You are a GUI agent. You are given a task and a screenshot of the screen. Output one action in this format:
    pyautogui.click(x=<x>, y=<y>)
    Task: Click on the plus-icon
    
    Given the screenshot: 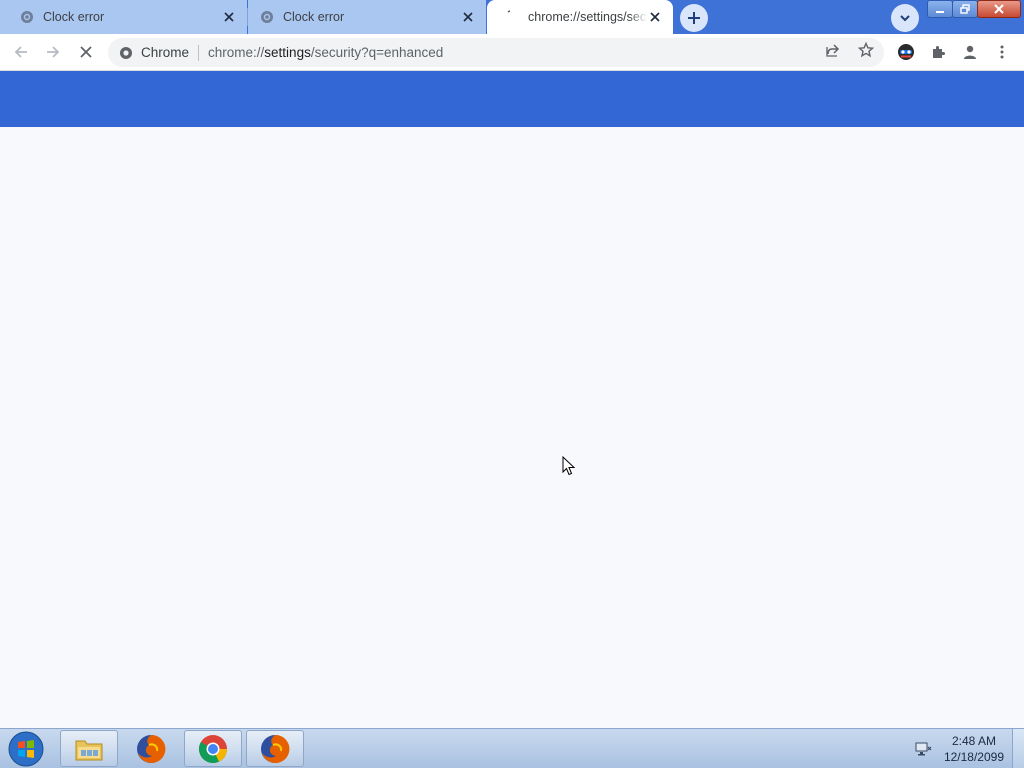 What is the action you would take?
    pyautogui.click(x=694, y=18)
    